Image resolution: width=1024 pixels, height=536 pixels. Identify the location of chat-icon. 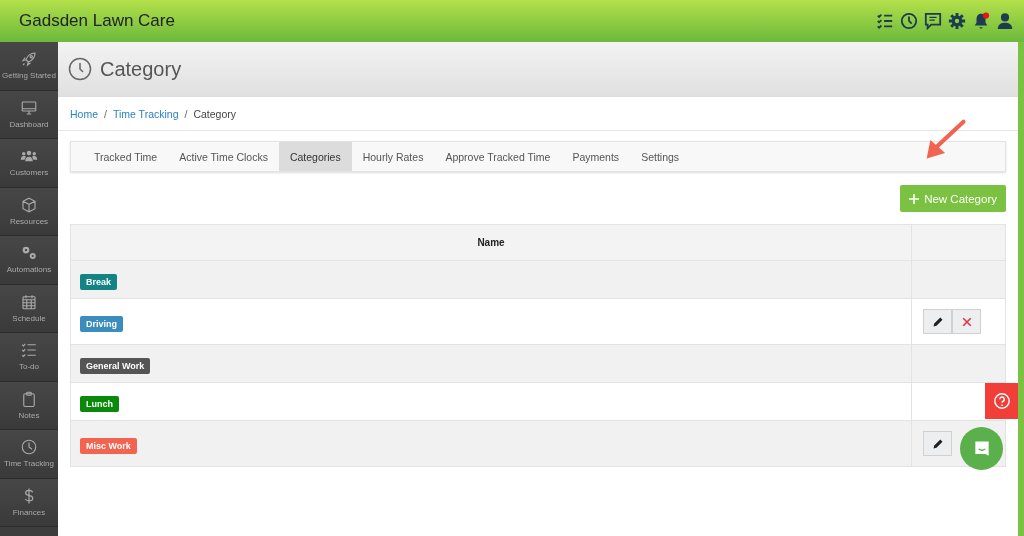
(933, 21).